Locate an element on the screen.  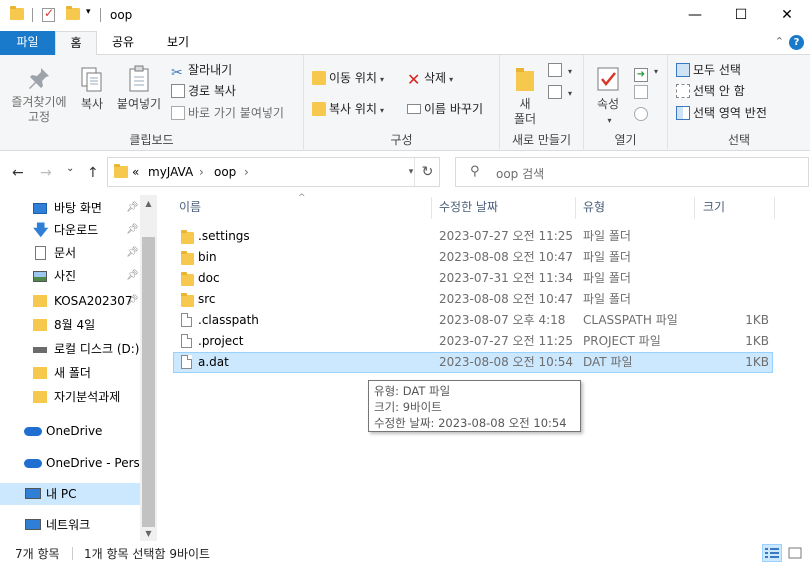
table-row: src 2023-08-08 오전 10:47 파일 폴더 is located at coordinates (473, 299).